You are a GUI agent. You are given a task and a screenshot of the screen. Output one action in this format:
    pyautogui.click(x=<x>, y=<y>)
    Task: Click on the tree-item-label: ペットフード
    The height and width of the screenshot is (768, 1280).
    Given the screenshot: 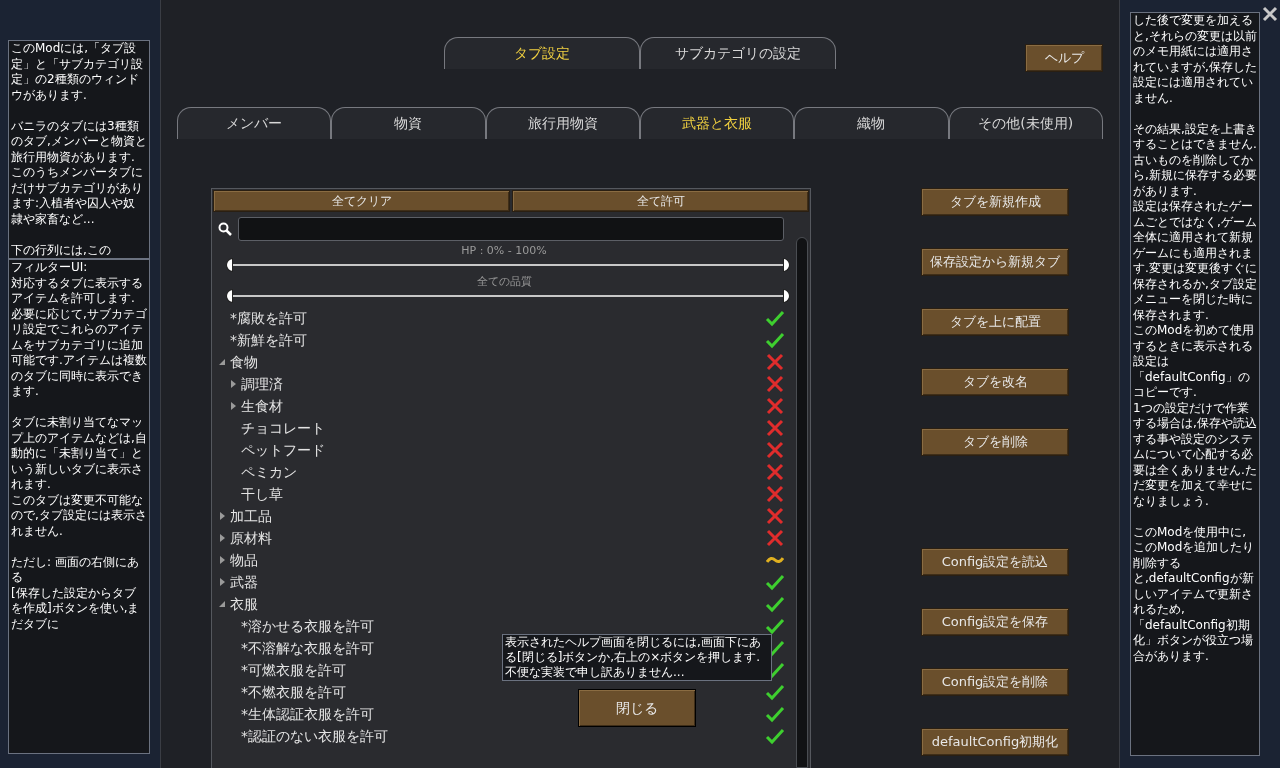 What is the action you would take?
    pyautogui.click(x=283, y=450)
    